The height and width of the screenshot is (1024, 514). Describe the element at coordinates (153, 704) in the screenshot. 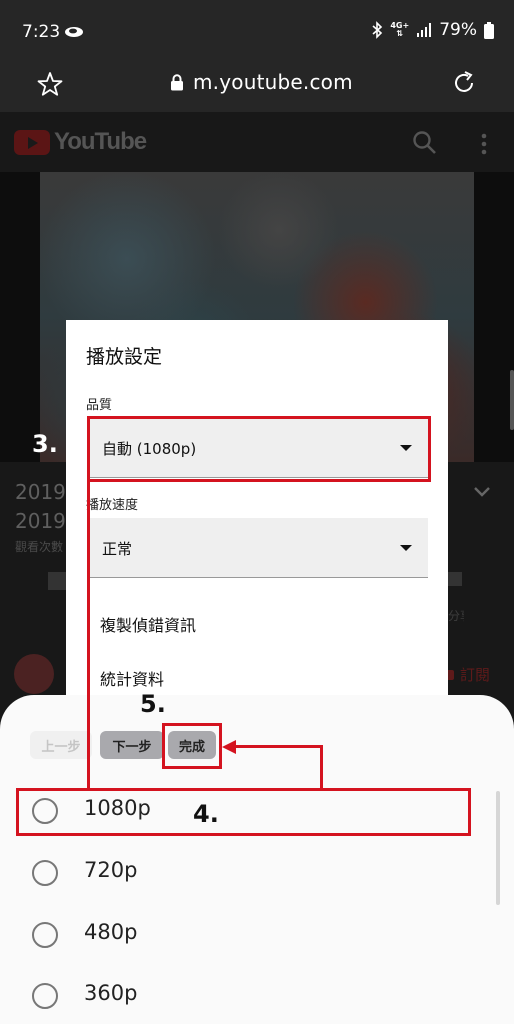

I see `step-5-label: 5.` at that location.